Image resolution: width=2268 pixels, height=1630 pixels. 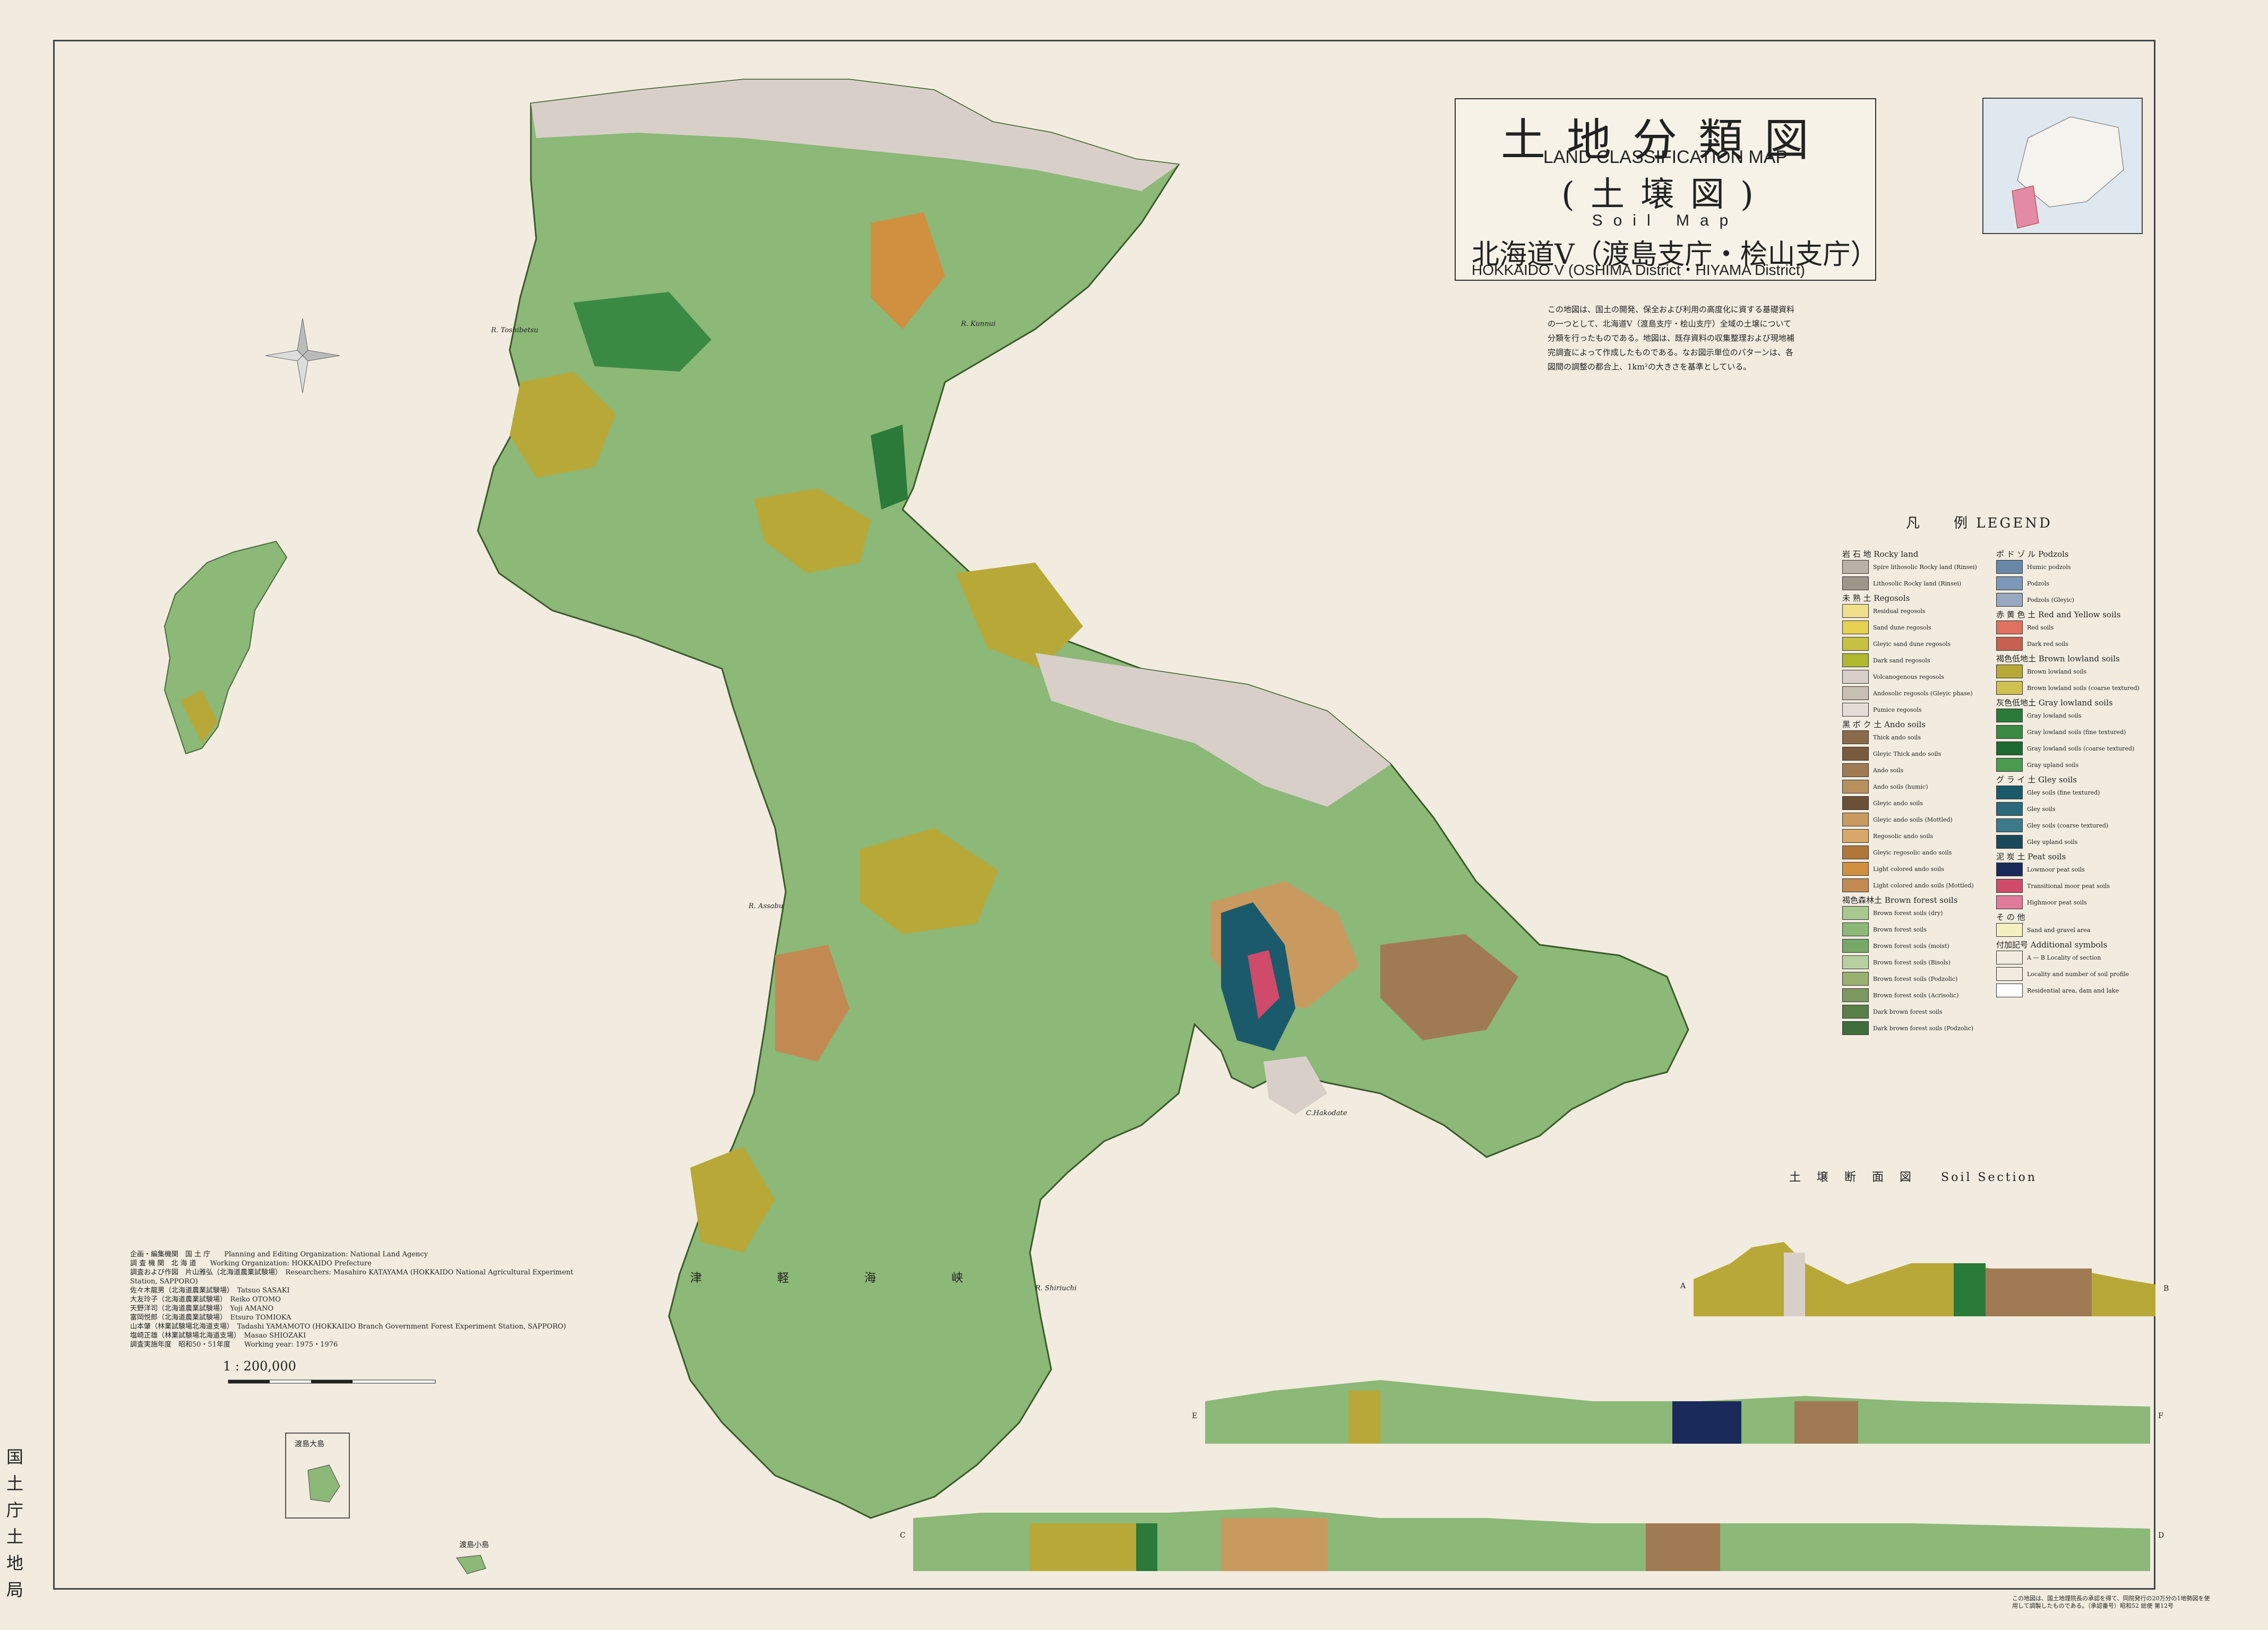 What do you see at coordinates (1917, 583) in the screenshot?
I see `legend-label: Lithosolic Rocky land (Rinsei)` at bounding box center [1917, 583].